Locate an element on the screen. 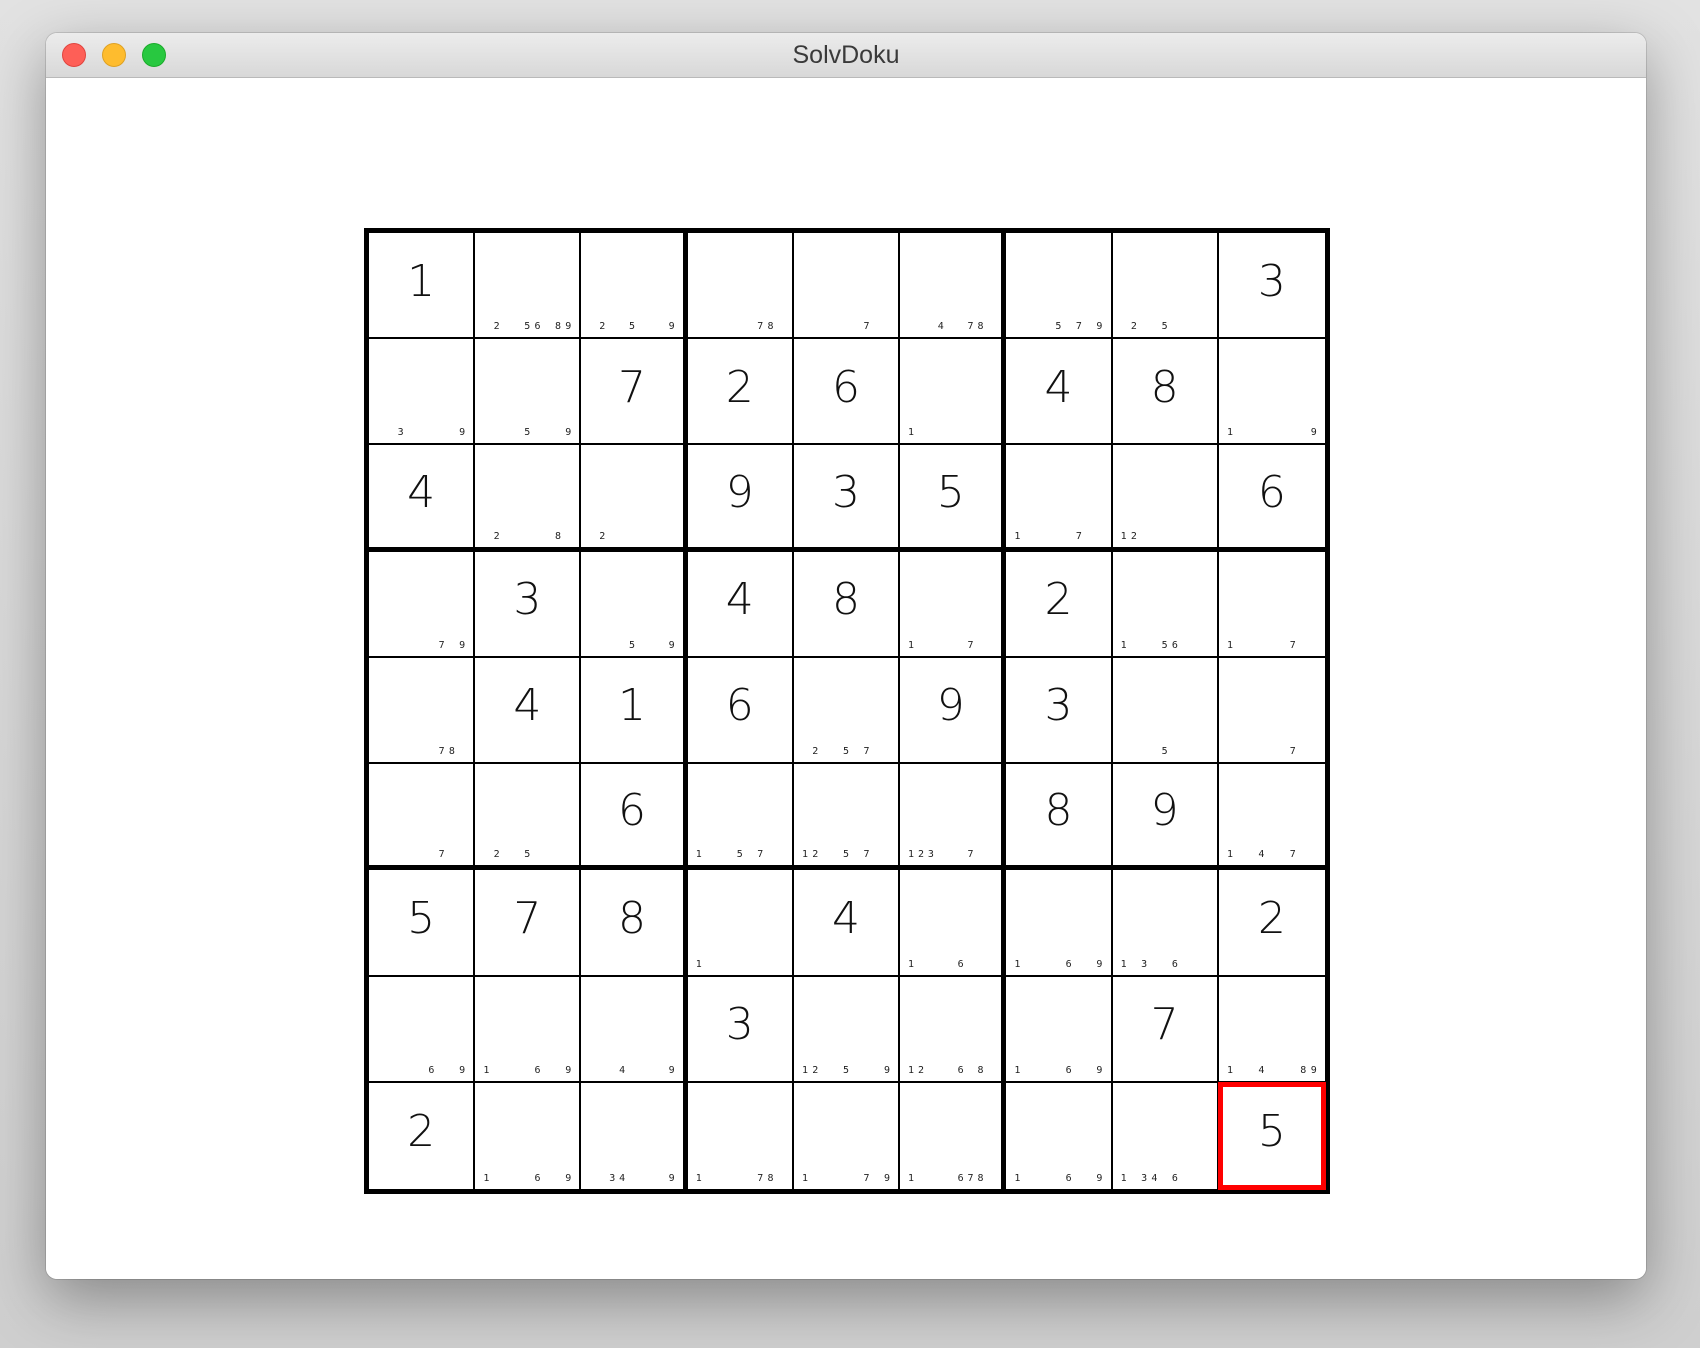 This screenshot has width=1700, height=1348. sudoku-cell-r8c6: 12 6 8 is located at coordinates (953, 1029).